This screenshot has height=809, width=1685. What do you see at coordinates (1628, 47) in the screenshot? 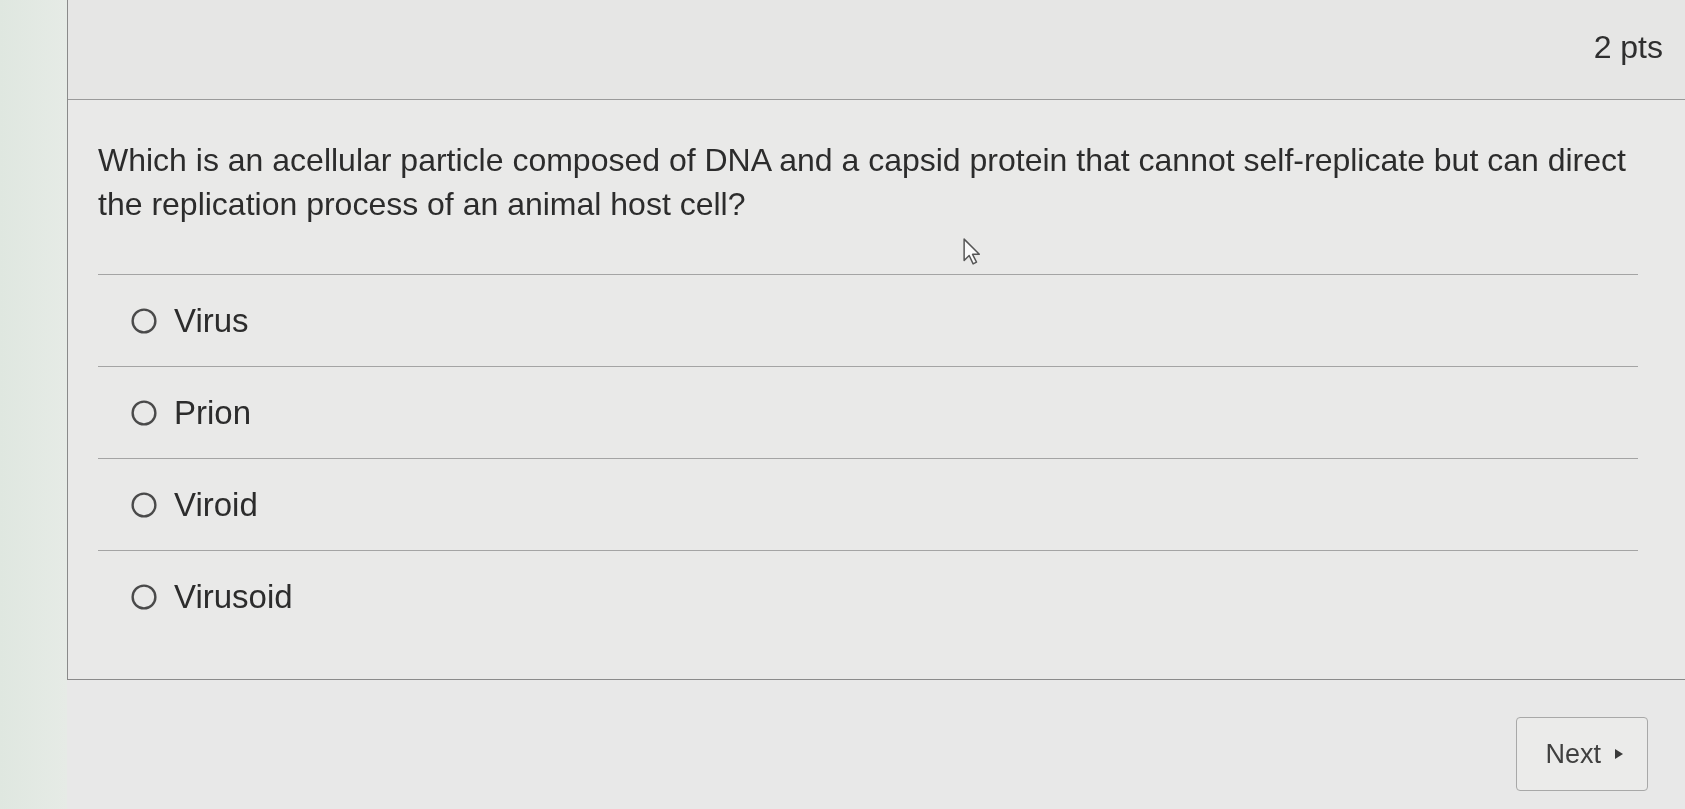
I see `points-label: 2 pts` at bounding box center [1628, 47].